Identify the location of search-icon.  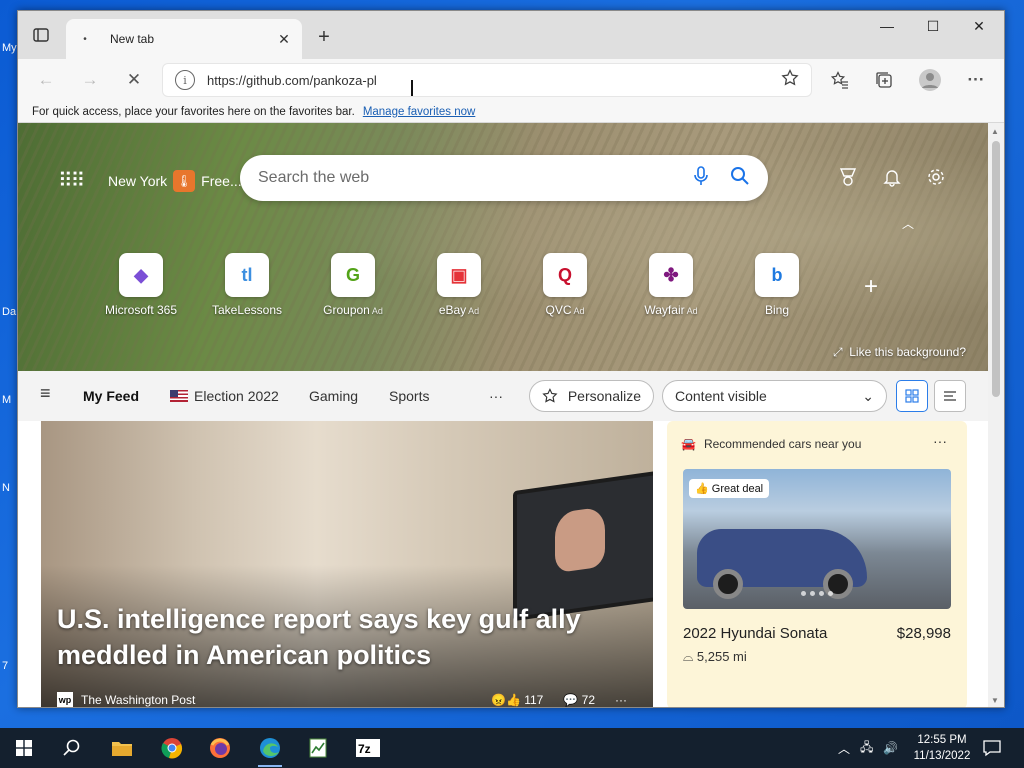
(740, 178).